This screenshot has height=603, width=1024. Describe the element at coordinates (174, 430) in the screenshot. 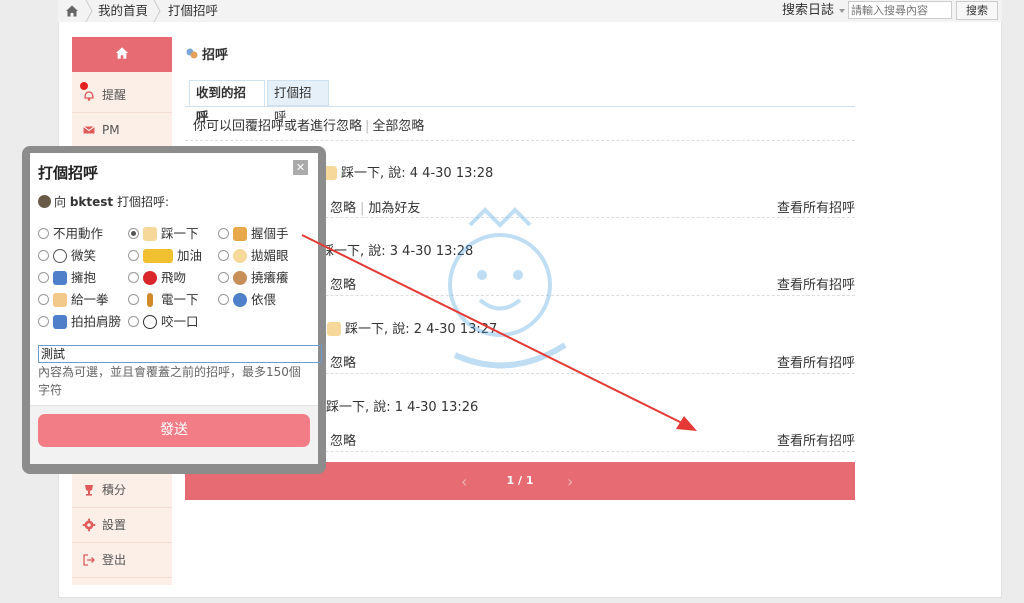

I see `send-button: 發送` at that location.